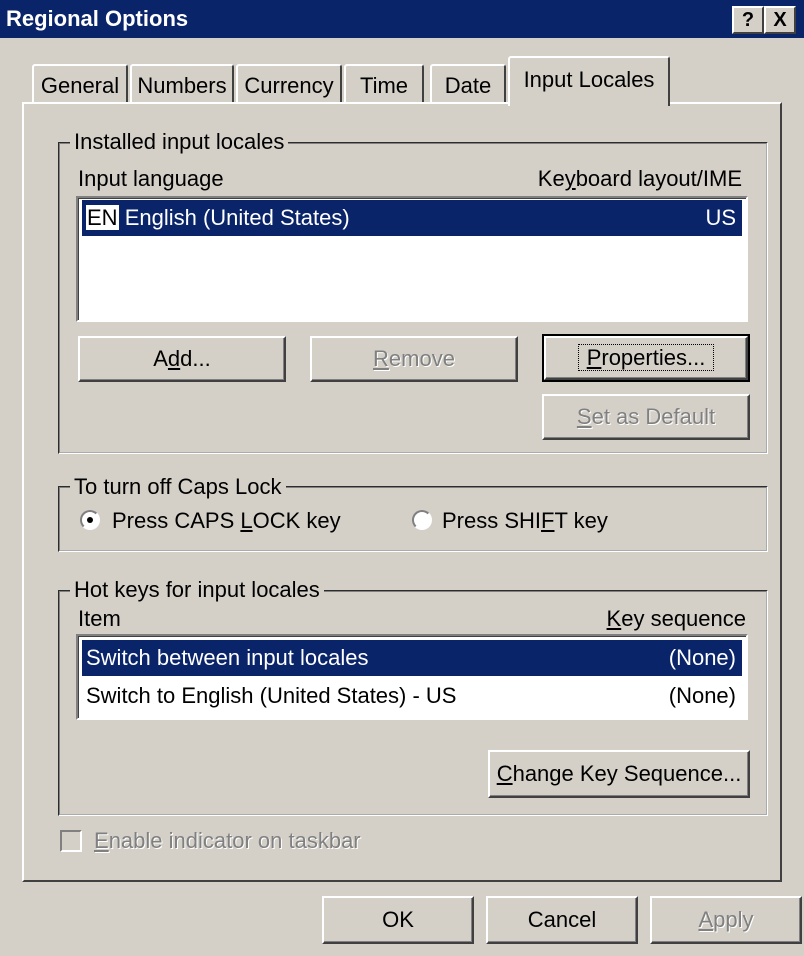 This screenshot has height=956, width=804. Describe the element at coordinates (780, 20) in the screenshot. I see `close-button: X` at that location.